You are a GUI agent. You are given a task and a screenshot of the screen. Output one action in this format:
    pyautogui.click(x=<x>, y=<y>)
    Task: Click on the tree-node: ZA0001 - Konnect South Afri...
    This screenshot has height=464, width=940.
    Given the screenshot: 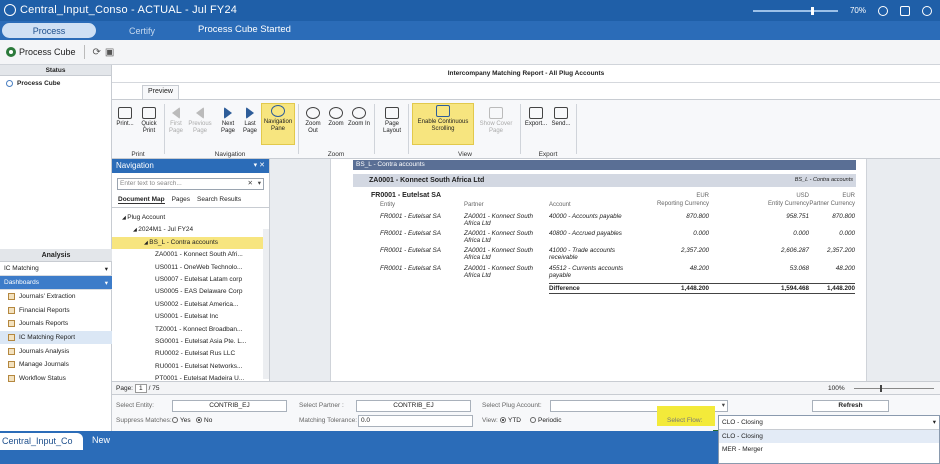 What is the action you would take?
    pyautogui.click(x=190, y=255)
    